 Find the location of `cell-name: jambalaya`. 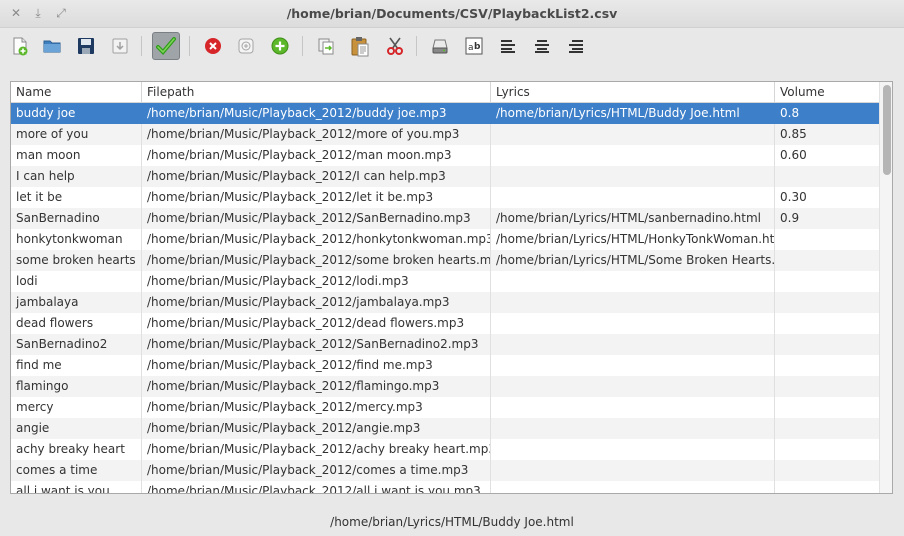

cell-name: jambalaya is located at coordinates (76, 302).